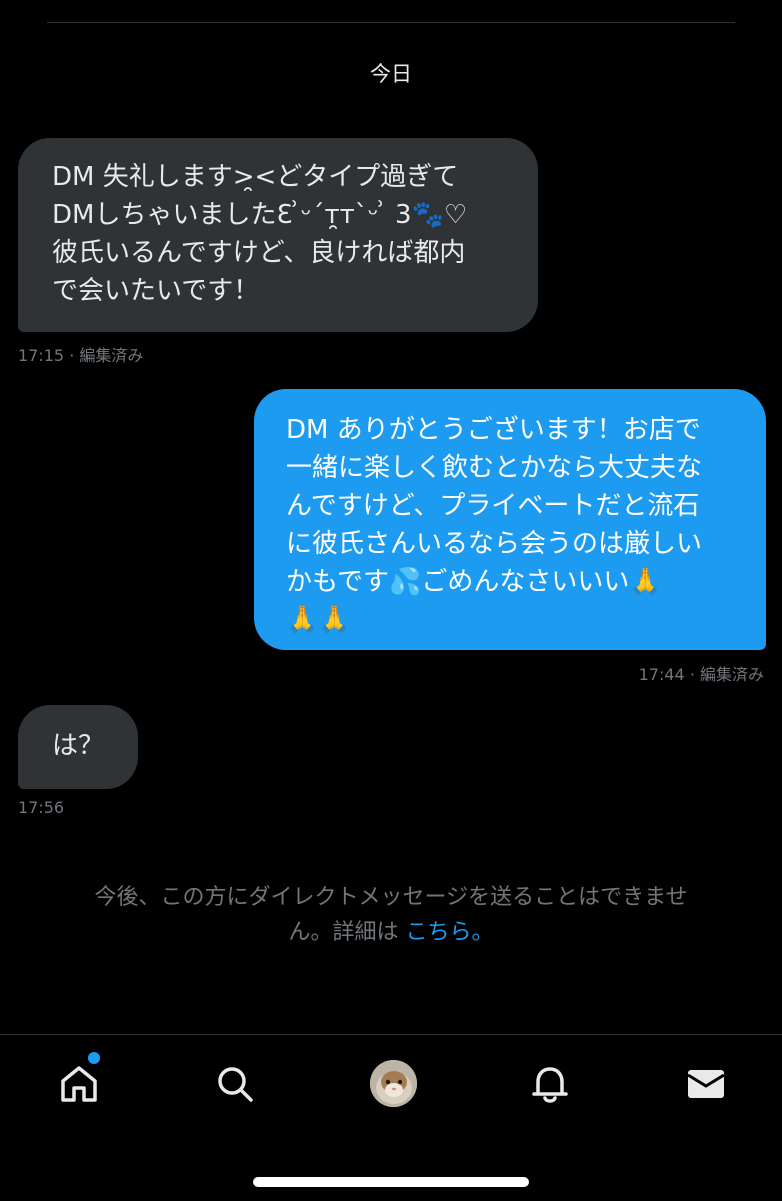  I want to click on notification-dot, so click(94, 1058).